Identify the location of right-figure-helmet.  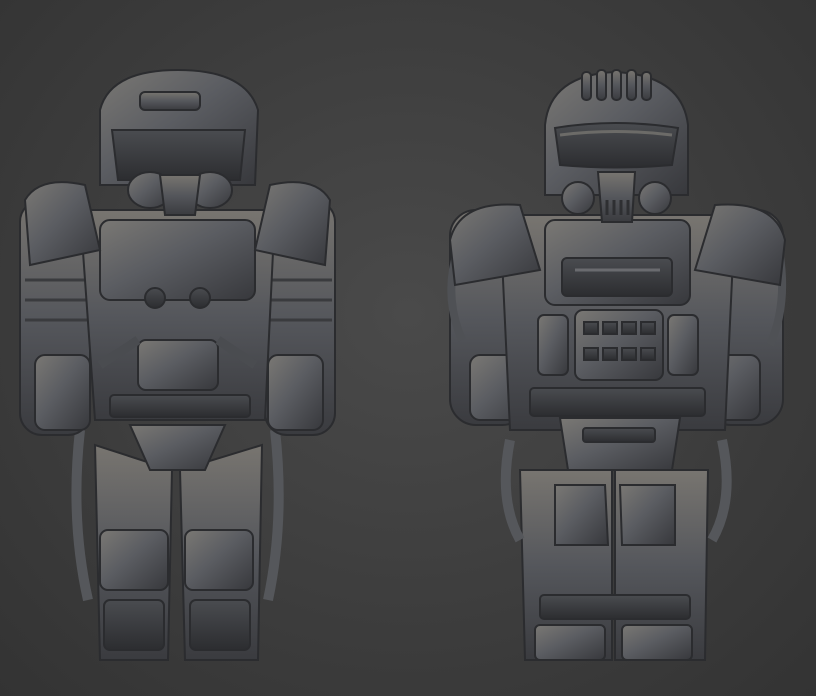
(616, 146).